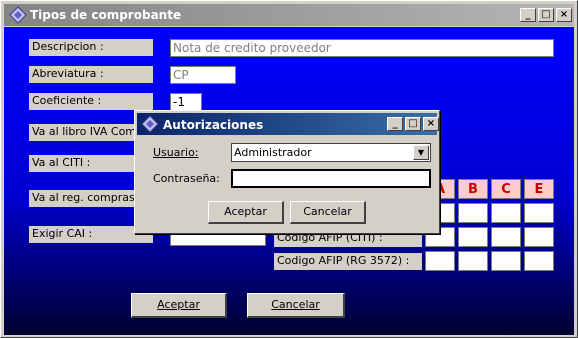 The width and height of the screenshot is (578, 338). What do you see at coordinates (186, 102) in the screenshot?
I see `coeficiente-field: -1` at bounding box center [186, 102].